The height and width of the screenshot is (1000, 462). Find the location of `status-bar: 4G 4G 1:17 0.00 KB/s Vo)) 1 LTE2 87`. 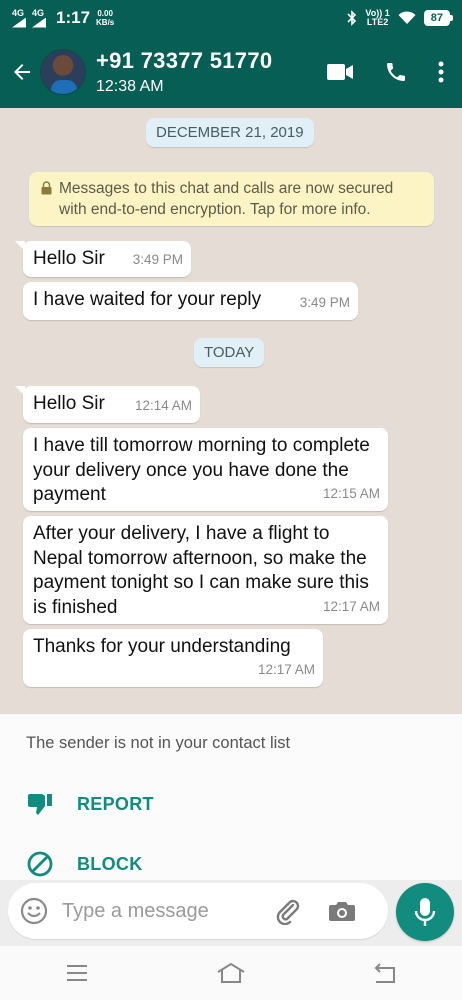

status-bar: 4G 4G 1:17 0.00 KB/s Vo)) 1 LTE2 87 is located at coordinates (231, 18).